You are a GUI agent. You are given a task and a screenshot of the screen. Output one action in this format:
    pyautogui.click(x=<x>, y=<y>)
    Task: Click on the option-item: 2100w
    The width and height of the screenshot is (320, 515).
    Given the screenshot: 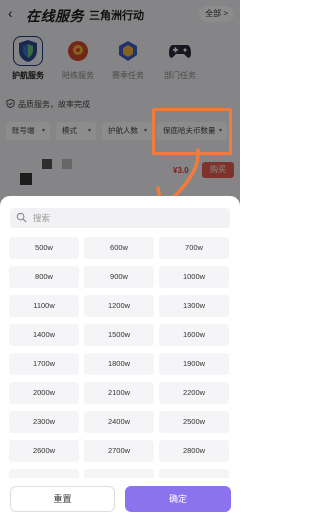 What is the action you would take?
    pyautogui.click(x=119, y=393)
    